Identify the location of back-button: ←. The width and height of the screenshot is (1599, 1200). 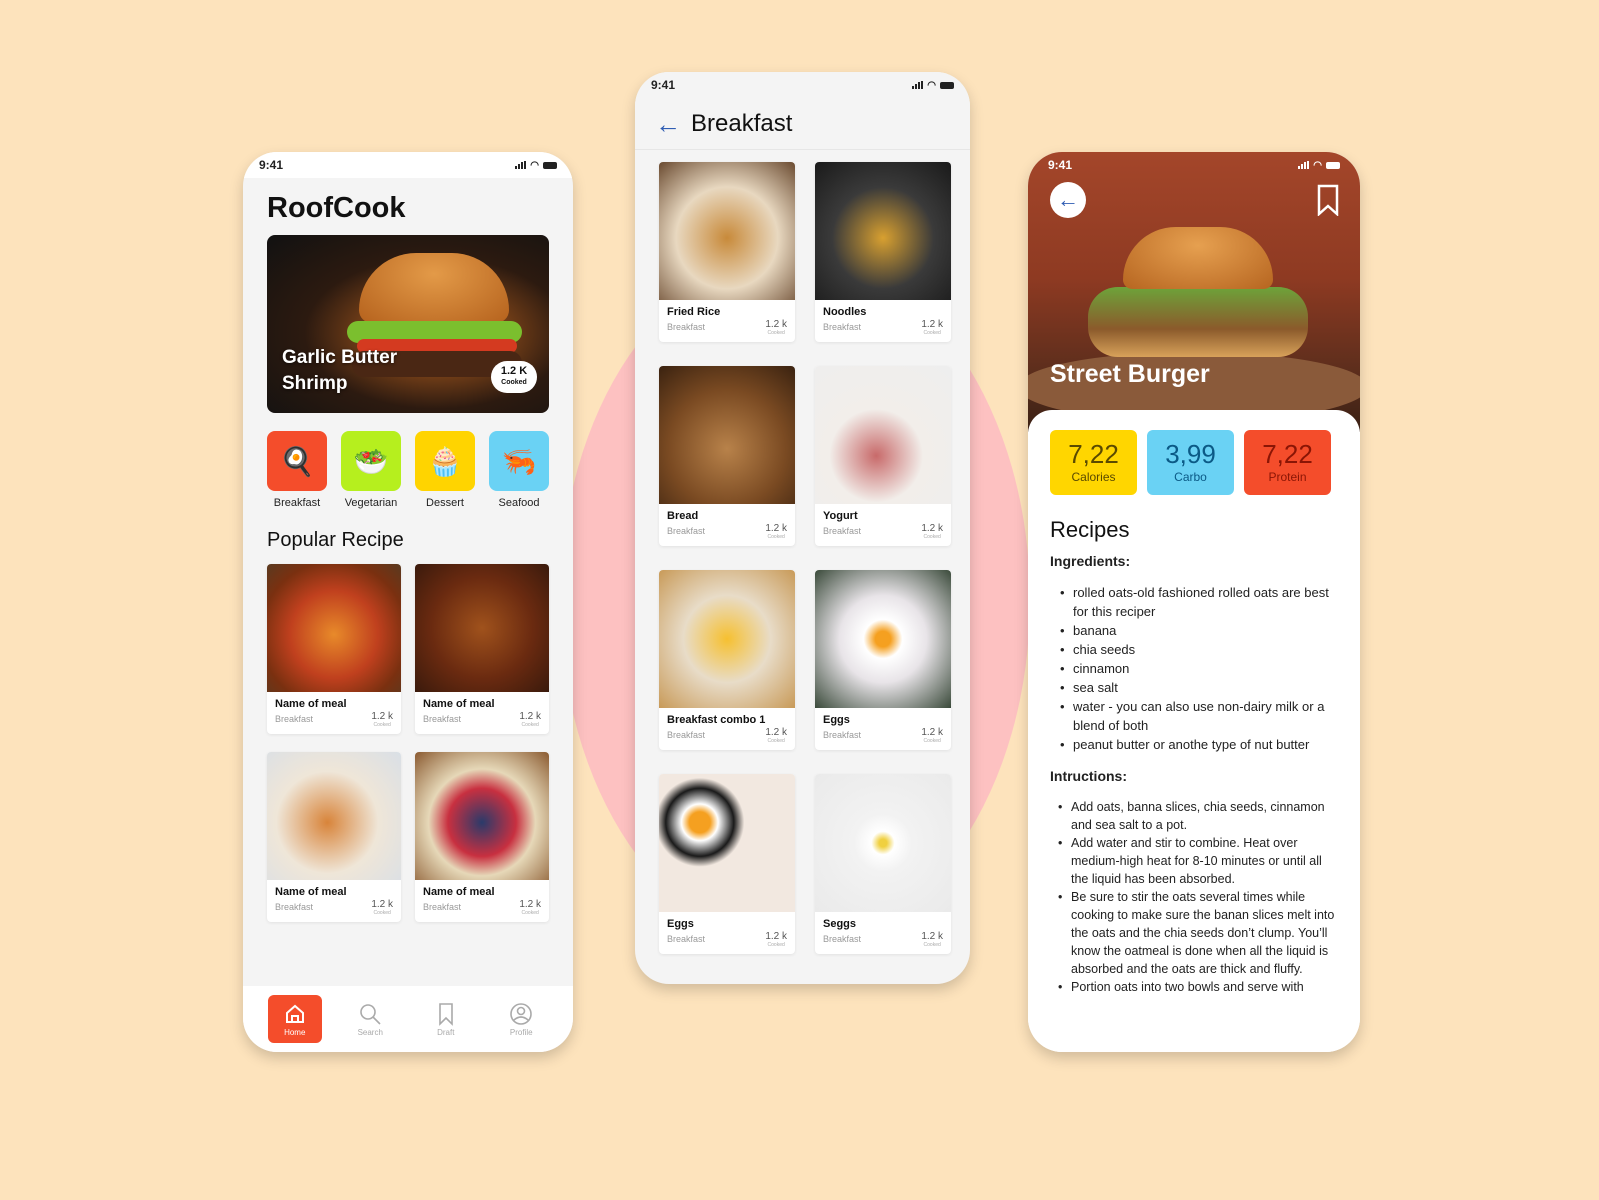
(1068, 200).